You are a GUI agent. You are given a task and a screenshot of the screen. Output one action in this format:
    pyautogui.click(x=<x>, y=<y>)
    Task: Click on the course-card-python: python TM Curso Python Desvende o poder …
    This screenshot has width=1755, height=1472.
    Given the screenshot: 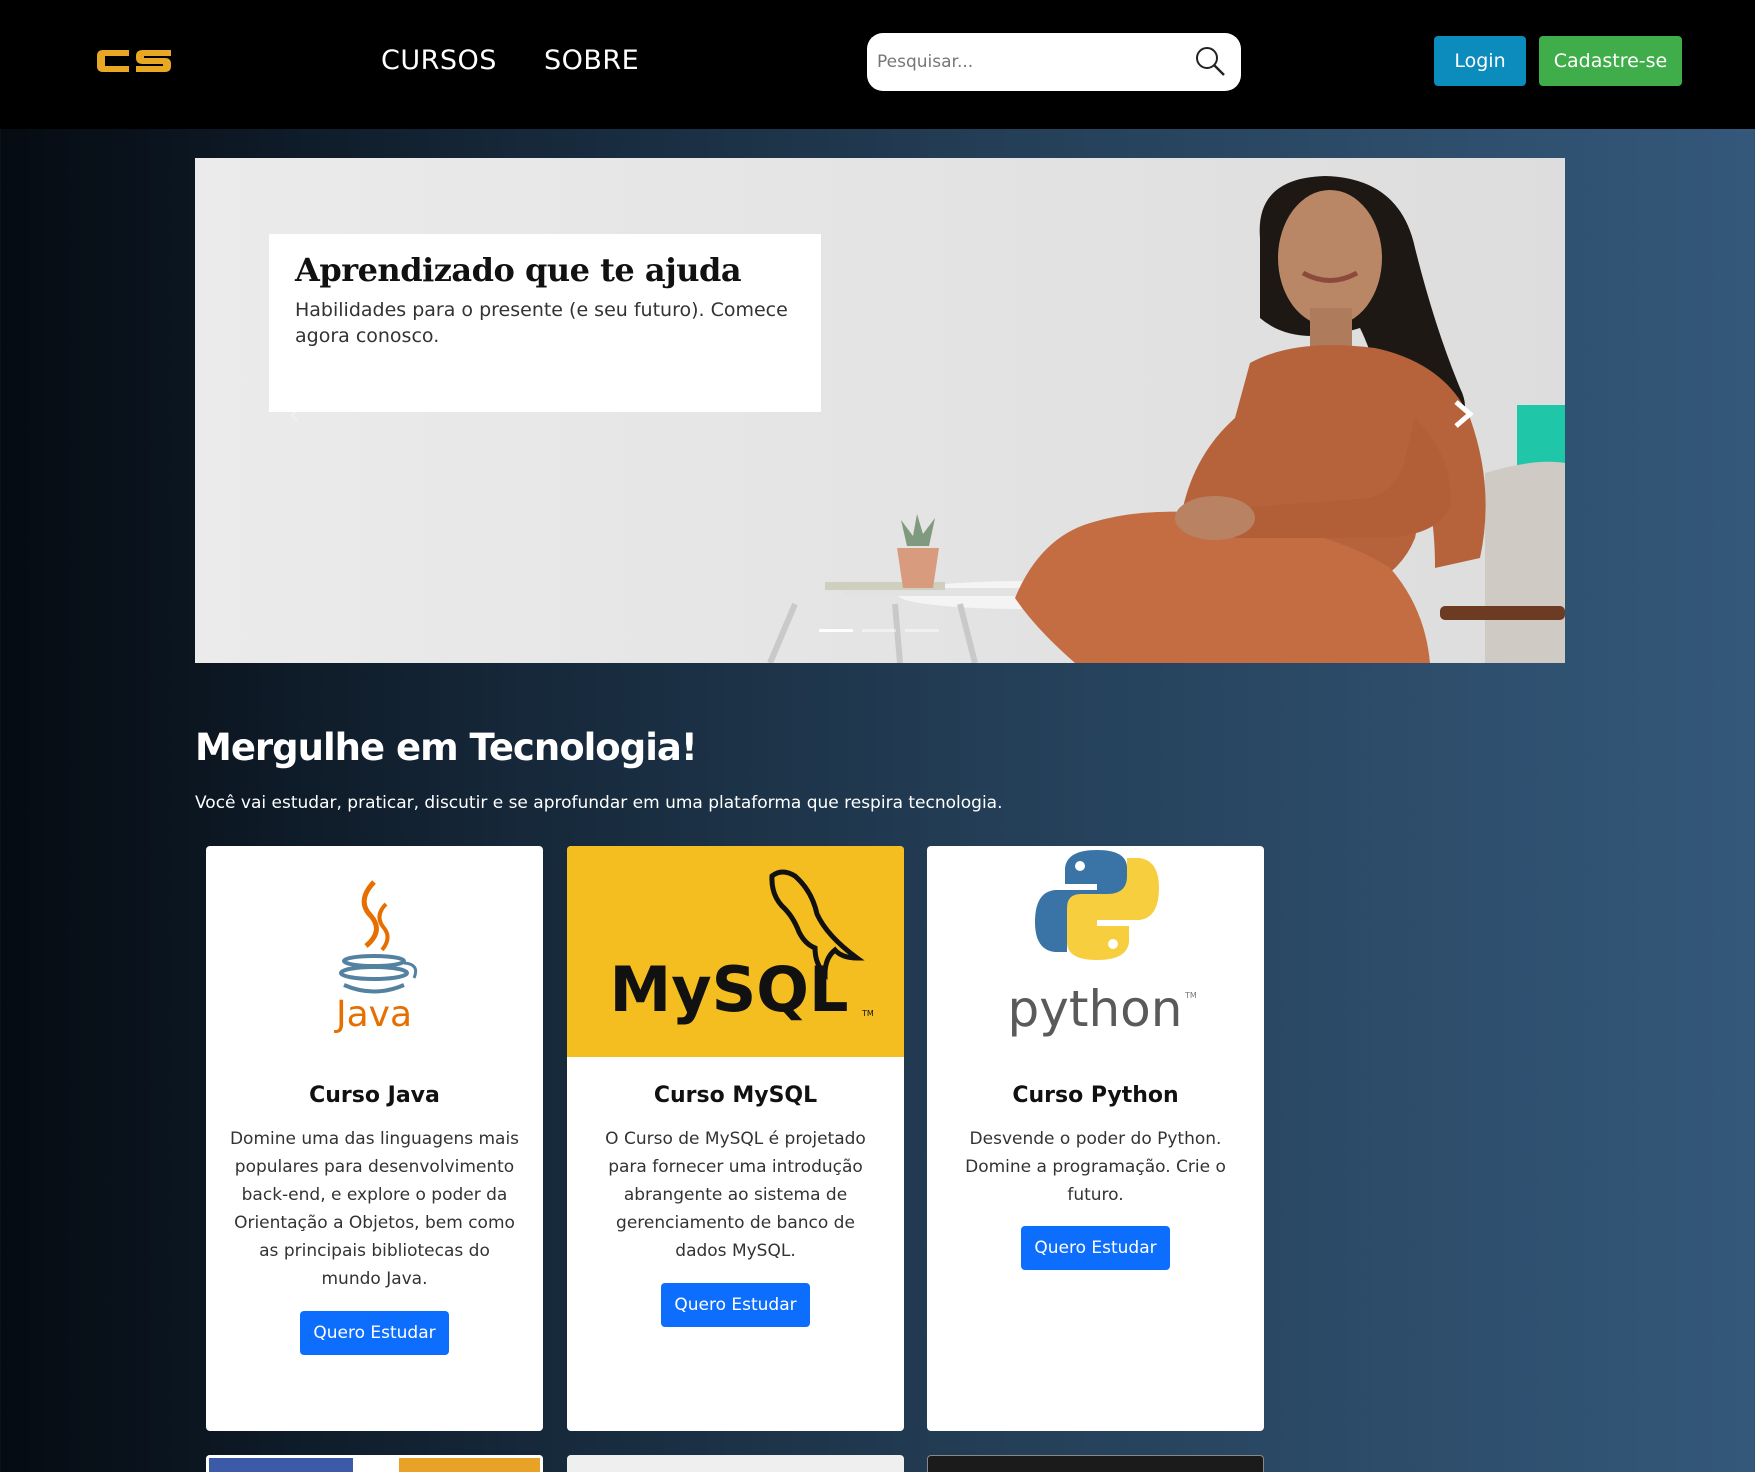 What is the action you would take?
    pyautogui.click(x=1095, y=1138)
    